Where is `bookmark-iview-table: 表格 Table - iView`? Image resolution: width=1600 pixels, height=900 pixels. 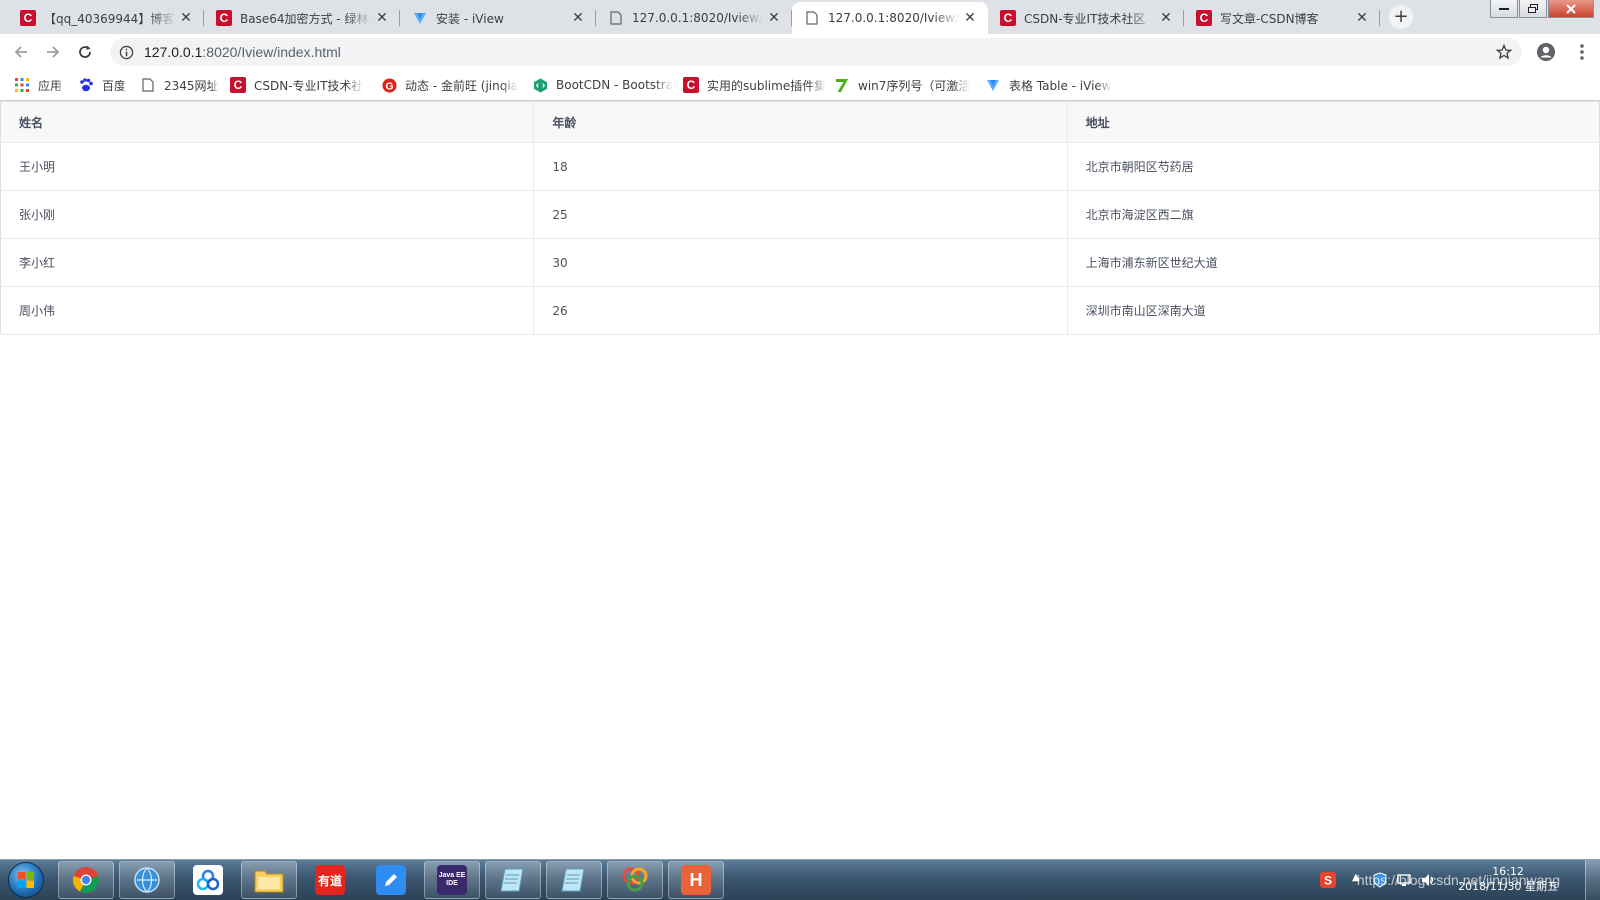
bookmark-iview-table: 表格 Table - iView is located at coordinates (1060, 85).